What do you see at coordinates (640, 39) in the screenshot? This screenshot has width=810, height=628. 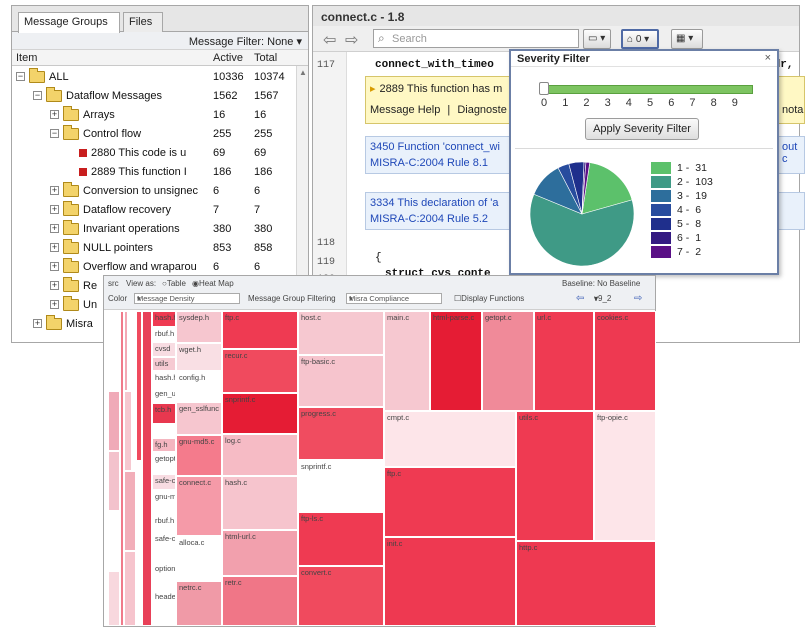 I see `severity-filter-button: ⌂ 0 ▾` at bounding box center [640, 39].